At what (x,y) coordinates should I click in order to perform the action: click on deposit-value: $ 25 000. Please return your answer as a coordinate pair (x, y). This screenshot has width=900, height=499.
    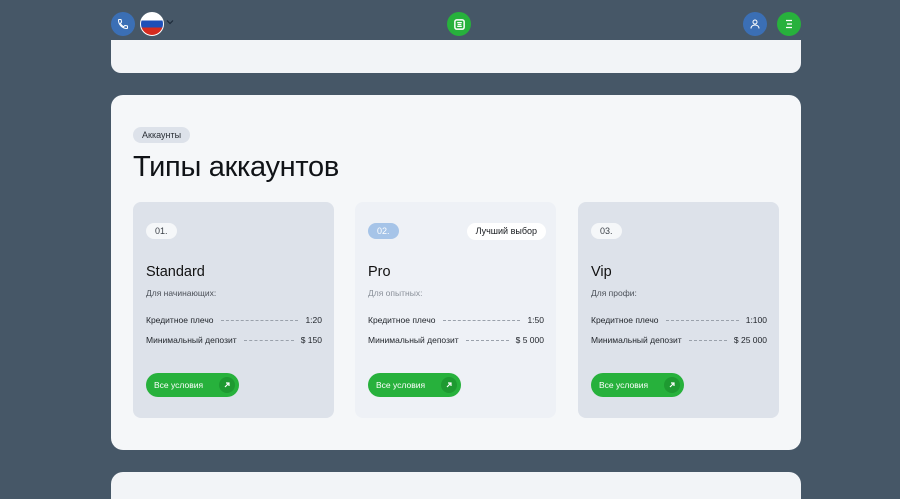
    Looking at the image, I should click on (750, 340).